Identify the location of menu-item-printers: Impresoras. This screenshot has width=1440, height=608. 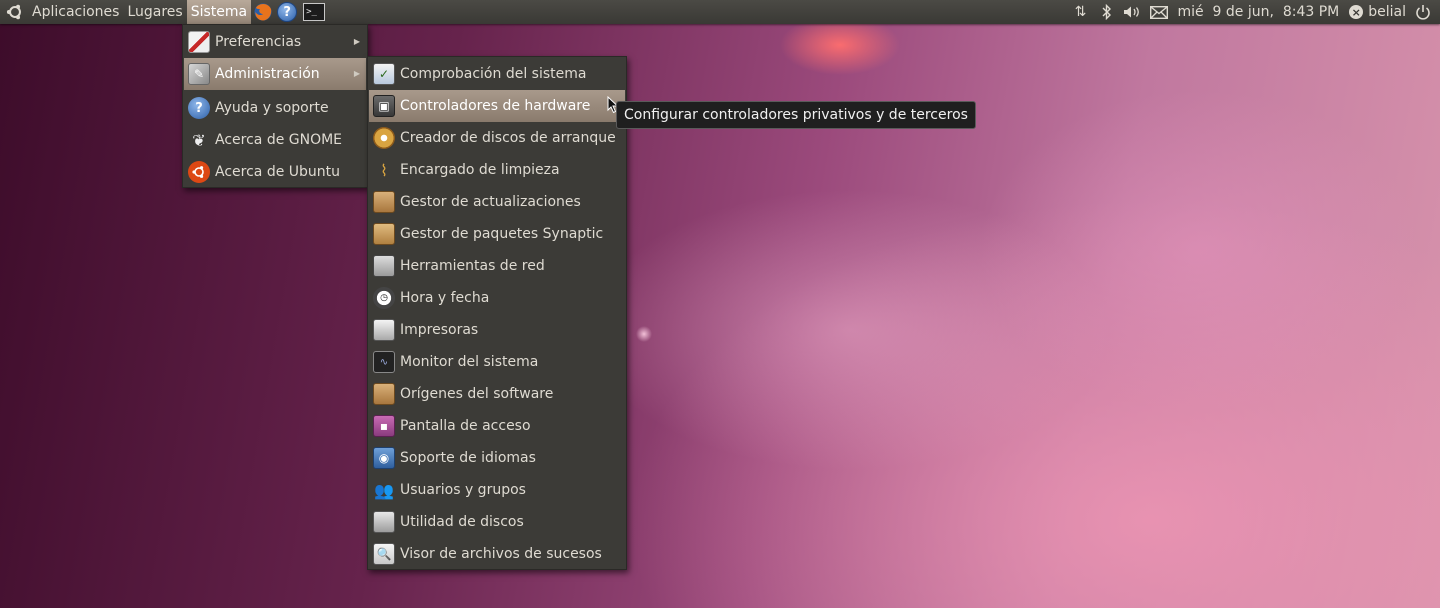
(497, 330).